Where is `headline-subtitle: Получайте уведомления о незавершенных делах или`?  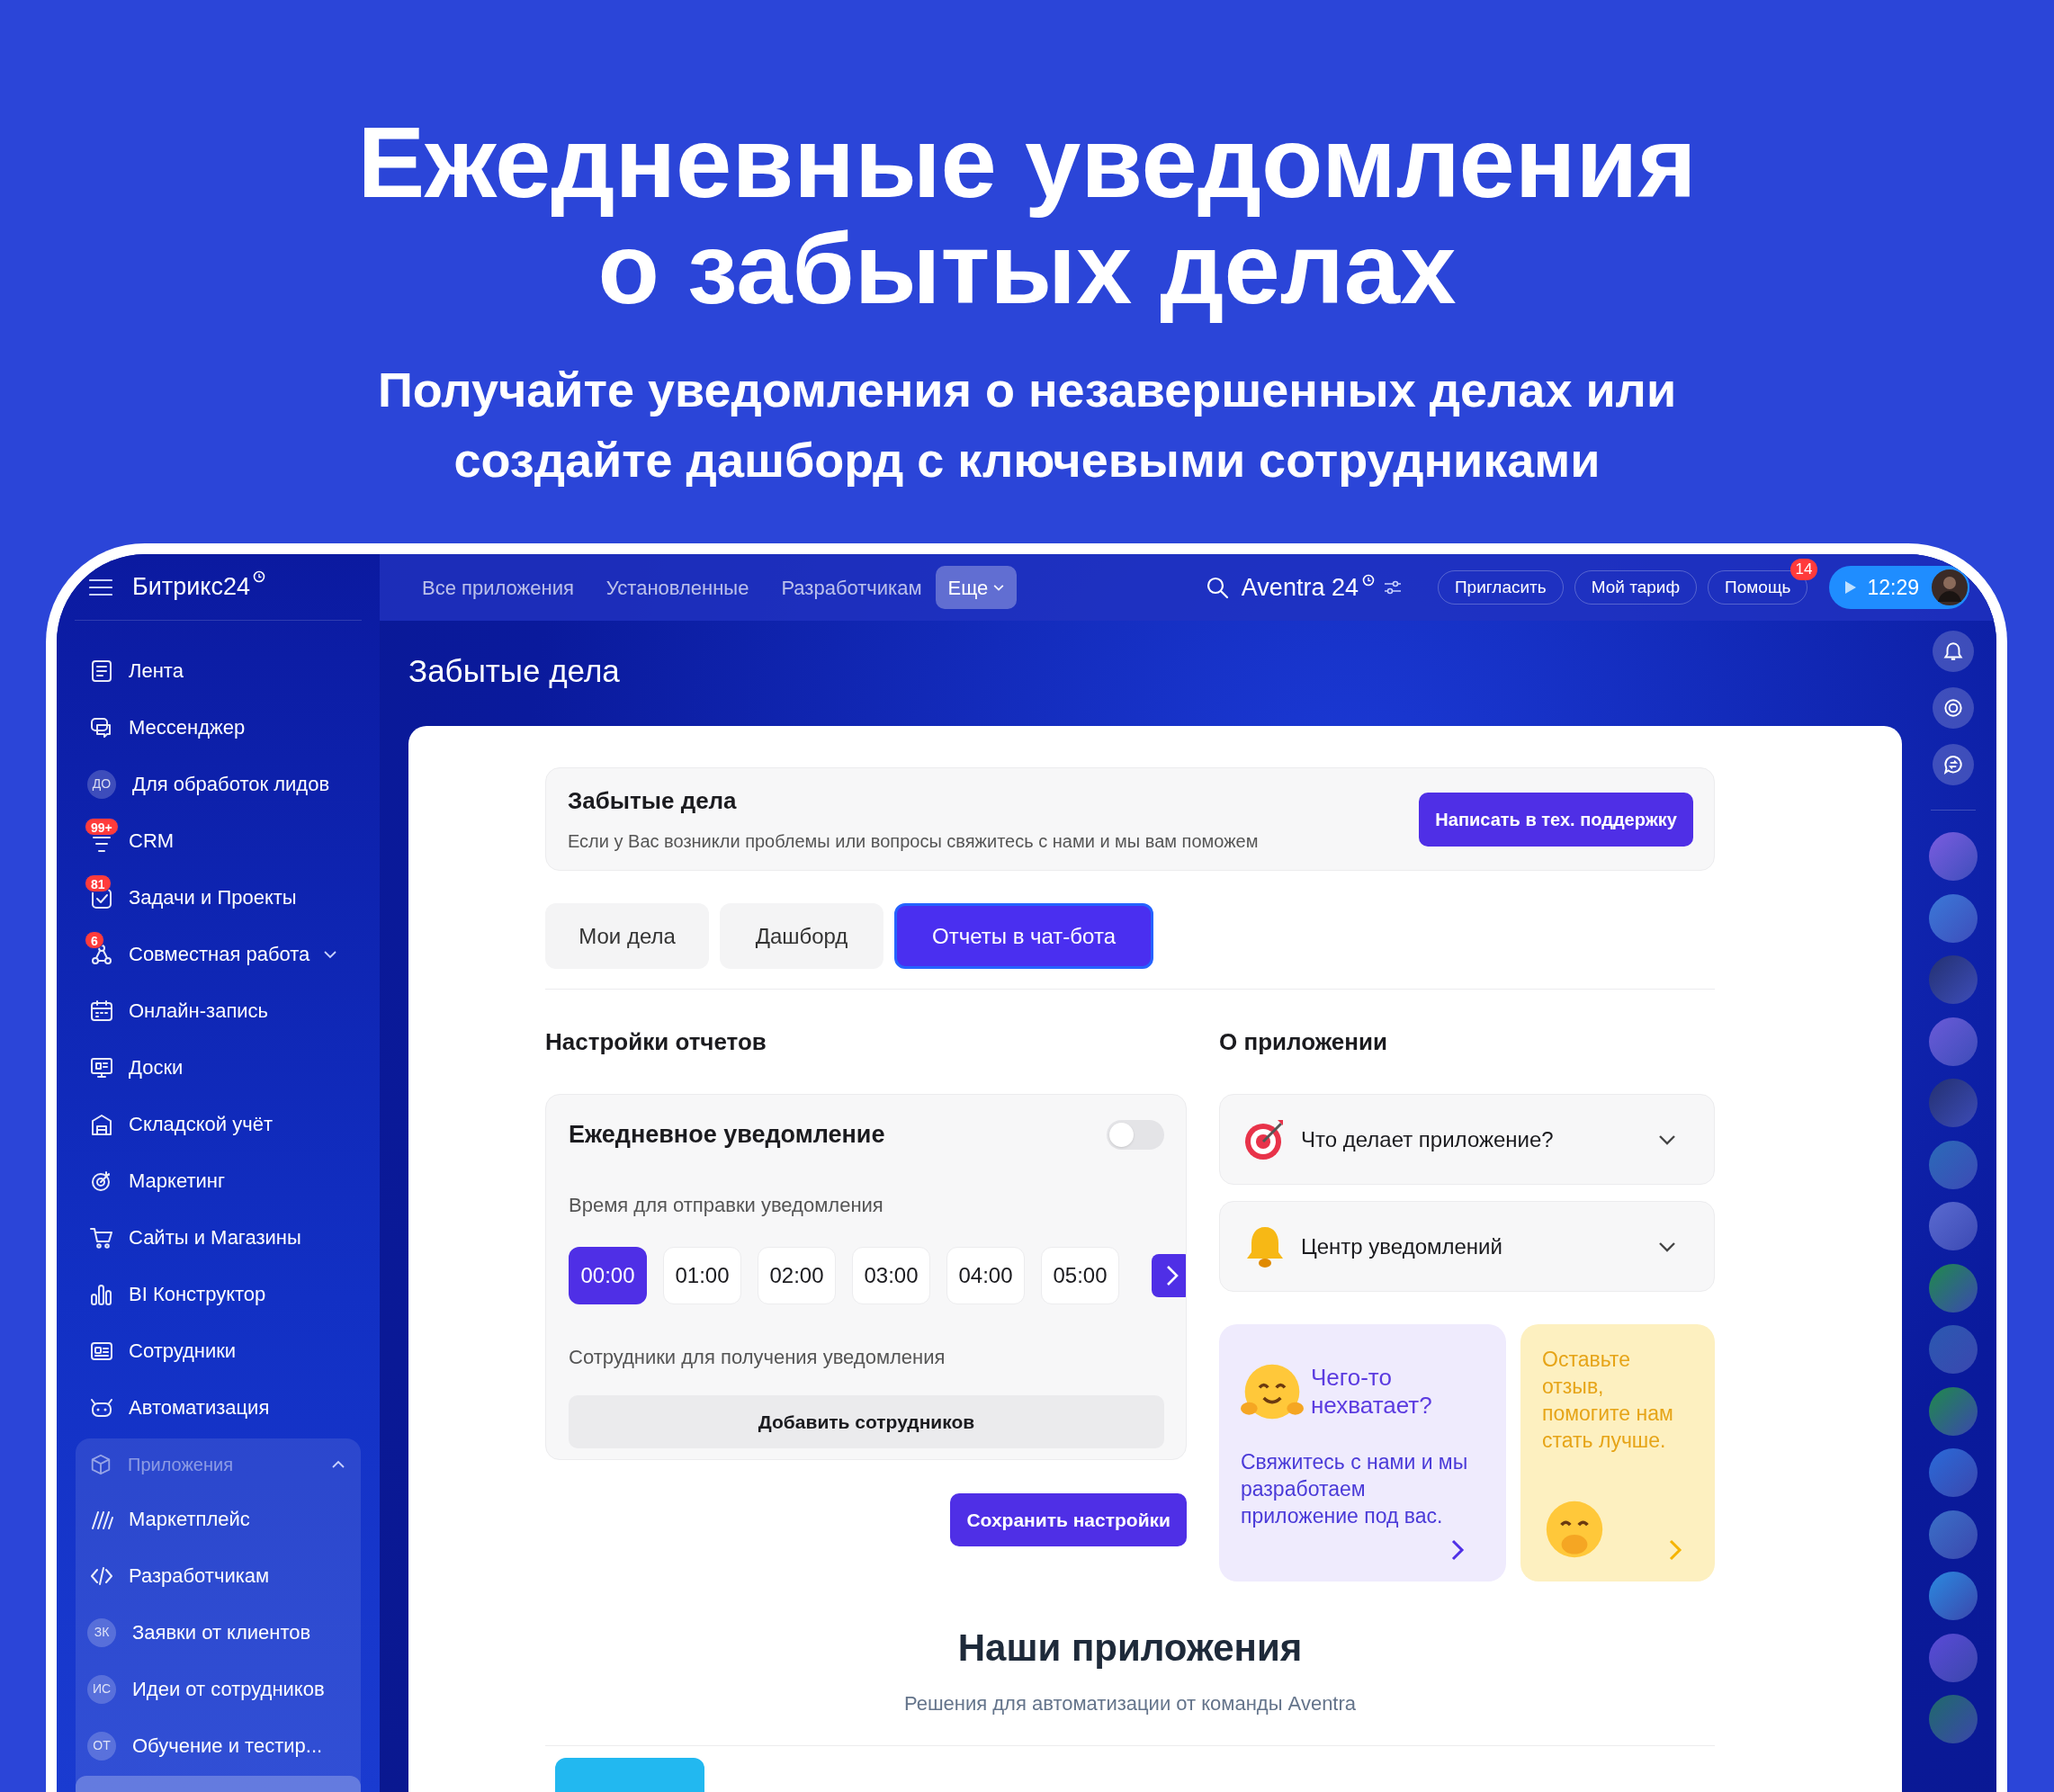 headline-subtitle: Получайте уведомления о незавершенных делах или is located at coordinates (1027, 390).